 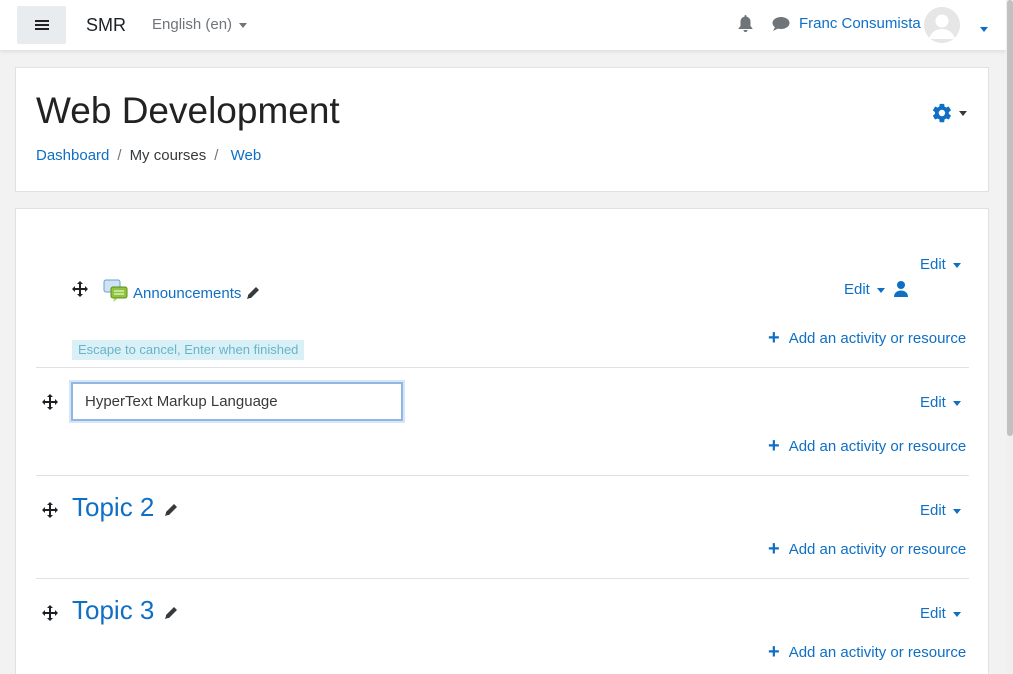 I want to click on section-name-input, so click(x=237, y=401).